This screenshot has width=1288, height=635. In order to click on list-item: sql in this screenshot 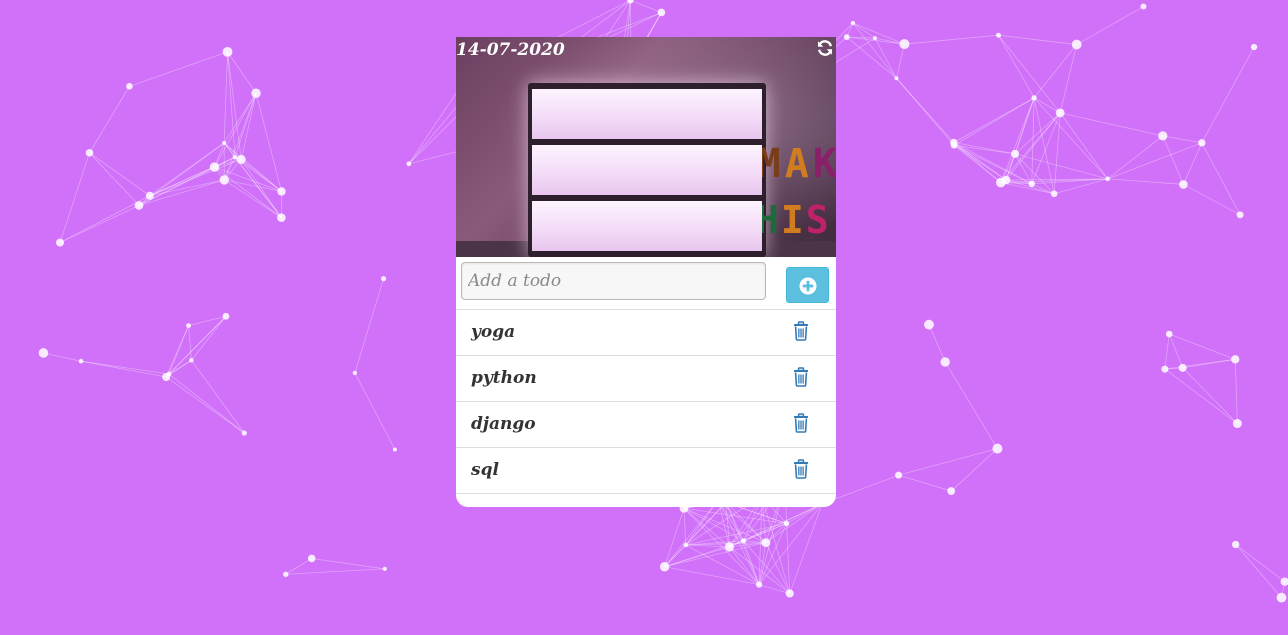, I will do `click(646, 470)`.